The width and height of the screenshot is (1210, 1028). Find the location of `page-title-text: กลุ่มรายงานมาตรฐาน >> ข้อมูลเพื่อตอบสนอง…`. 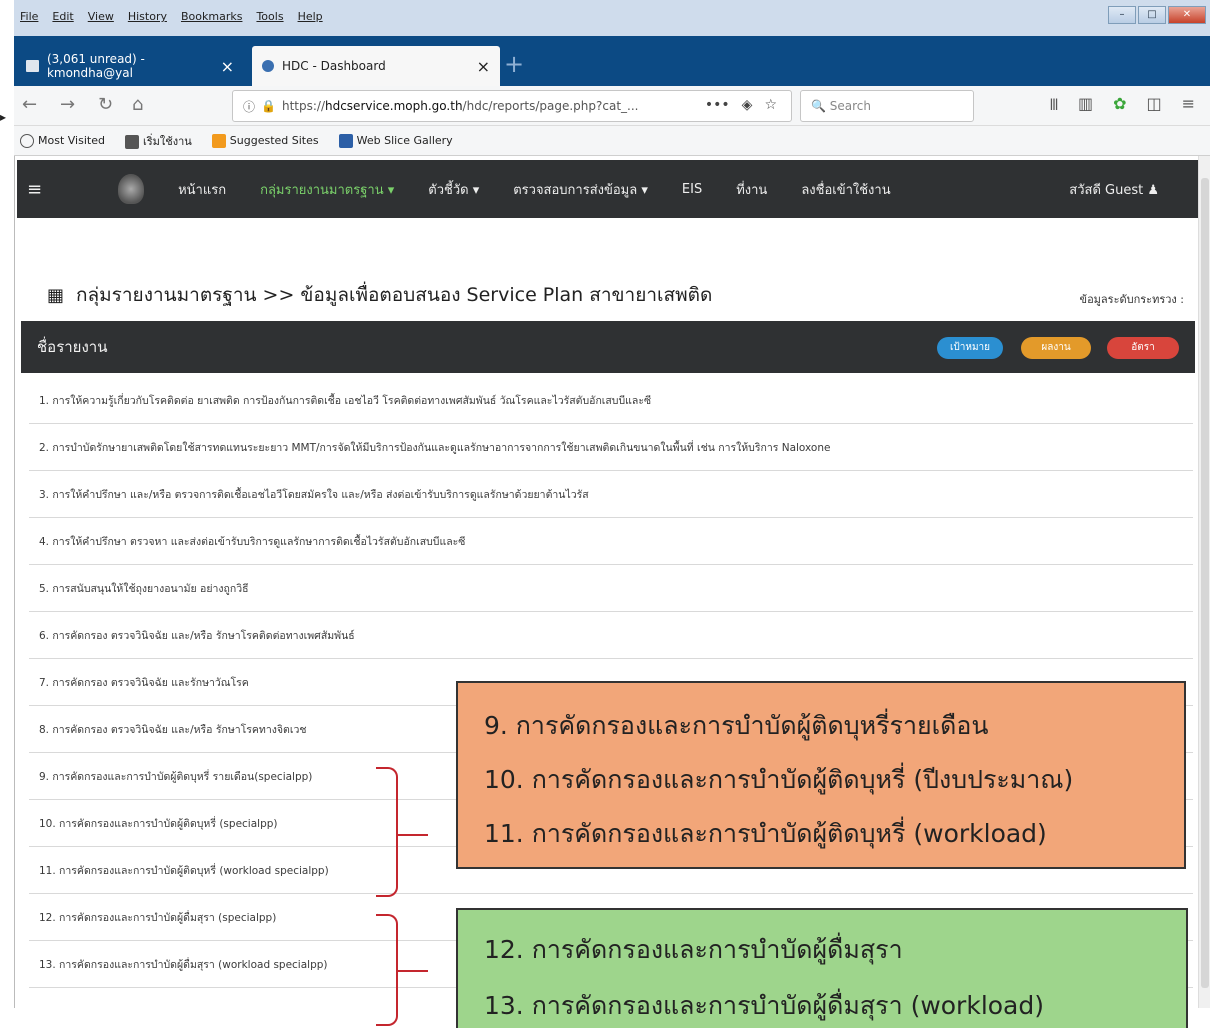

page-title-text: กลุ่มรายงานมาตรฐาน >> ข้อมูลเพื่อตอบสนอง… is located at coordinates (394, 295).